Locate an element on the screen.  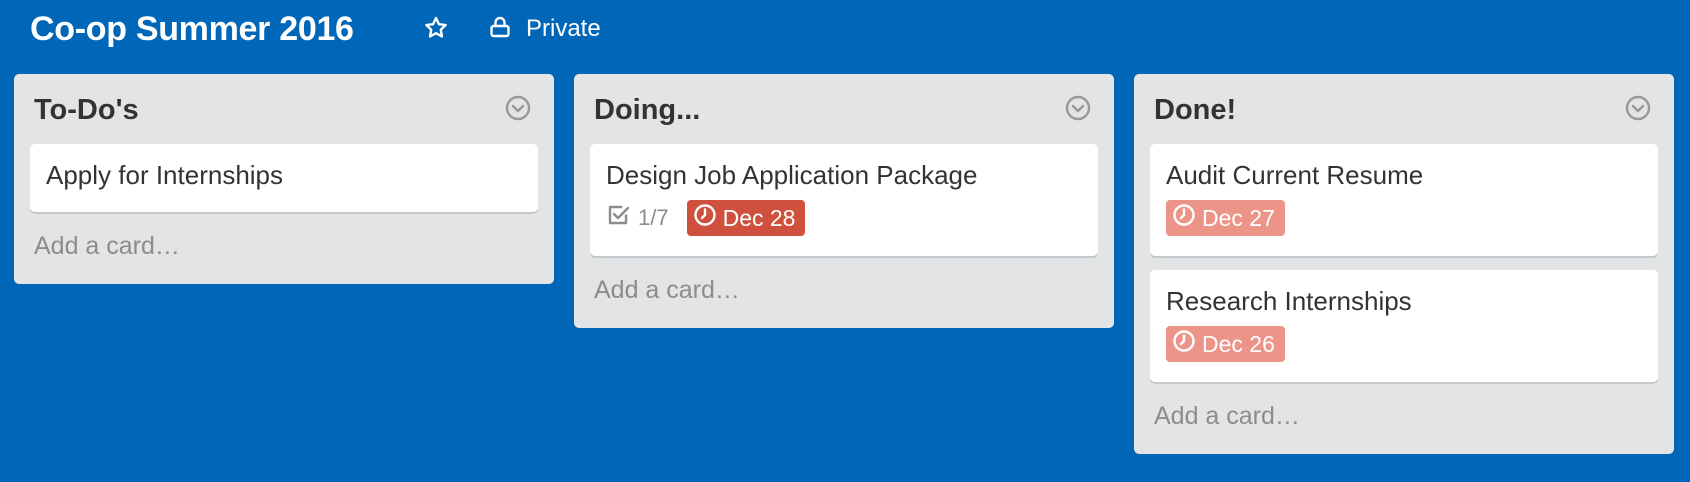
board-header: Co-op Summer 2016 Private is located at coordinates (845, 31).